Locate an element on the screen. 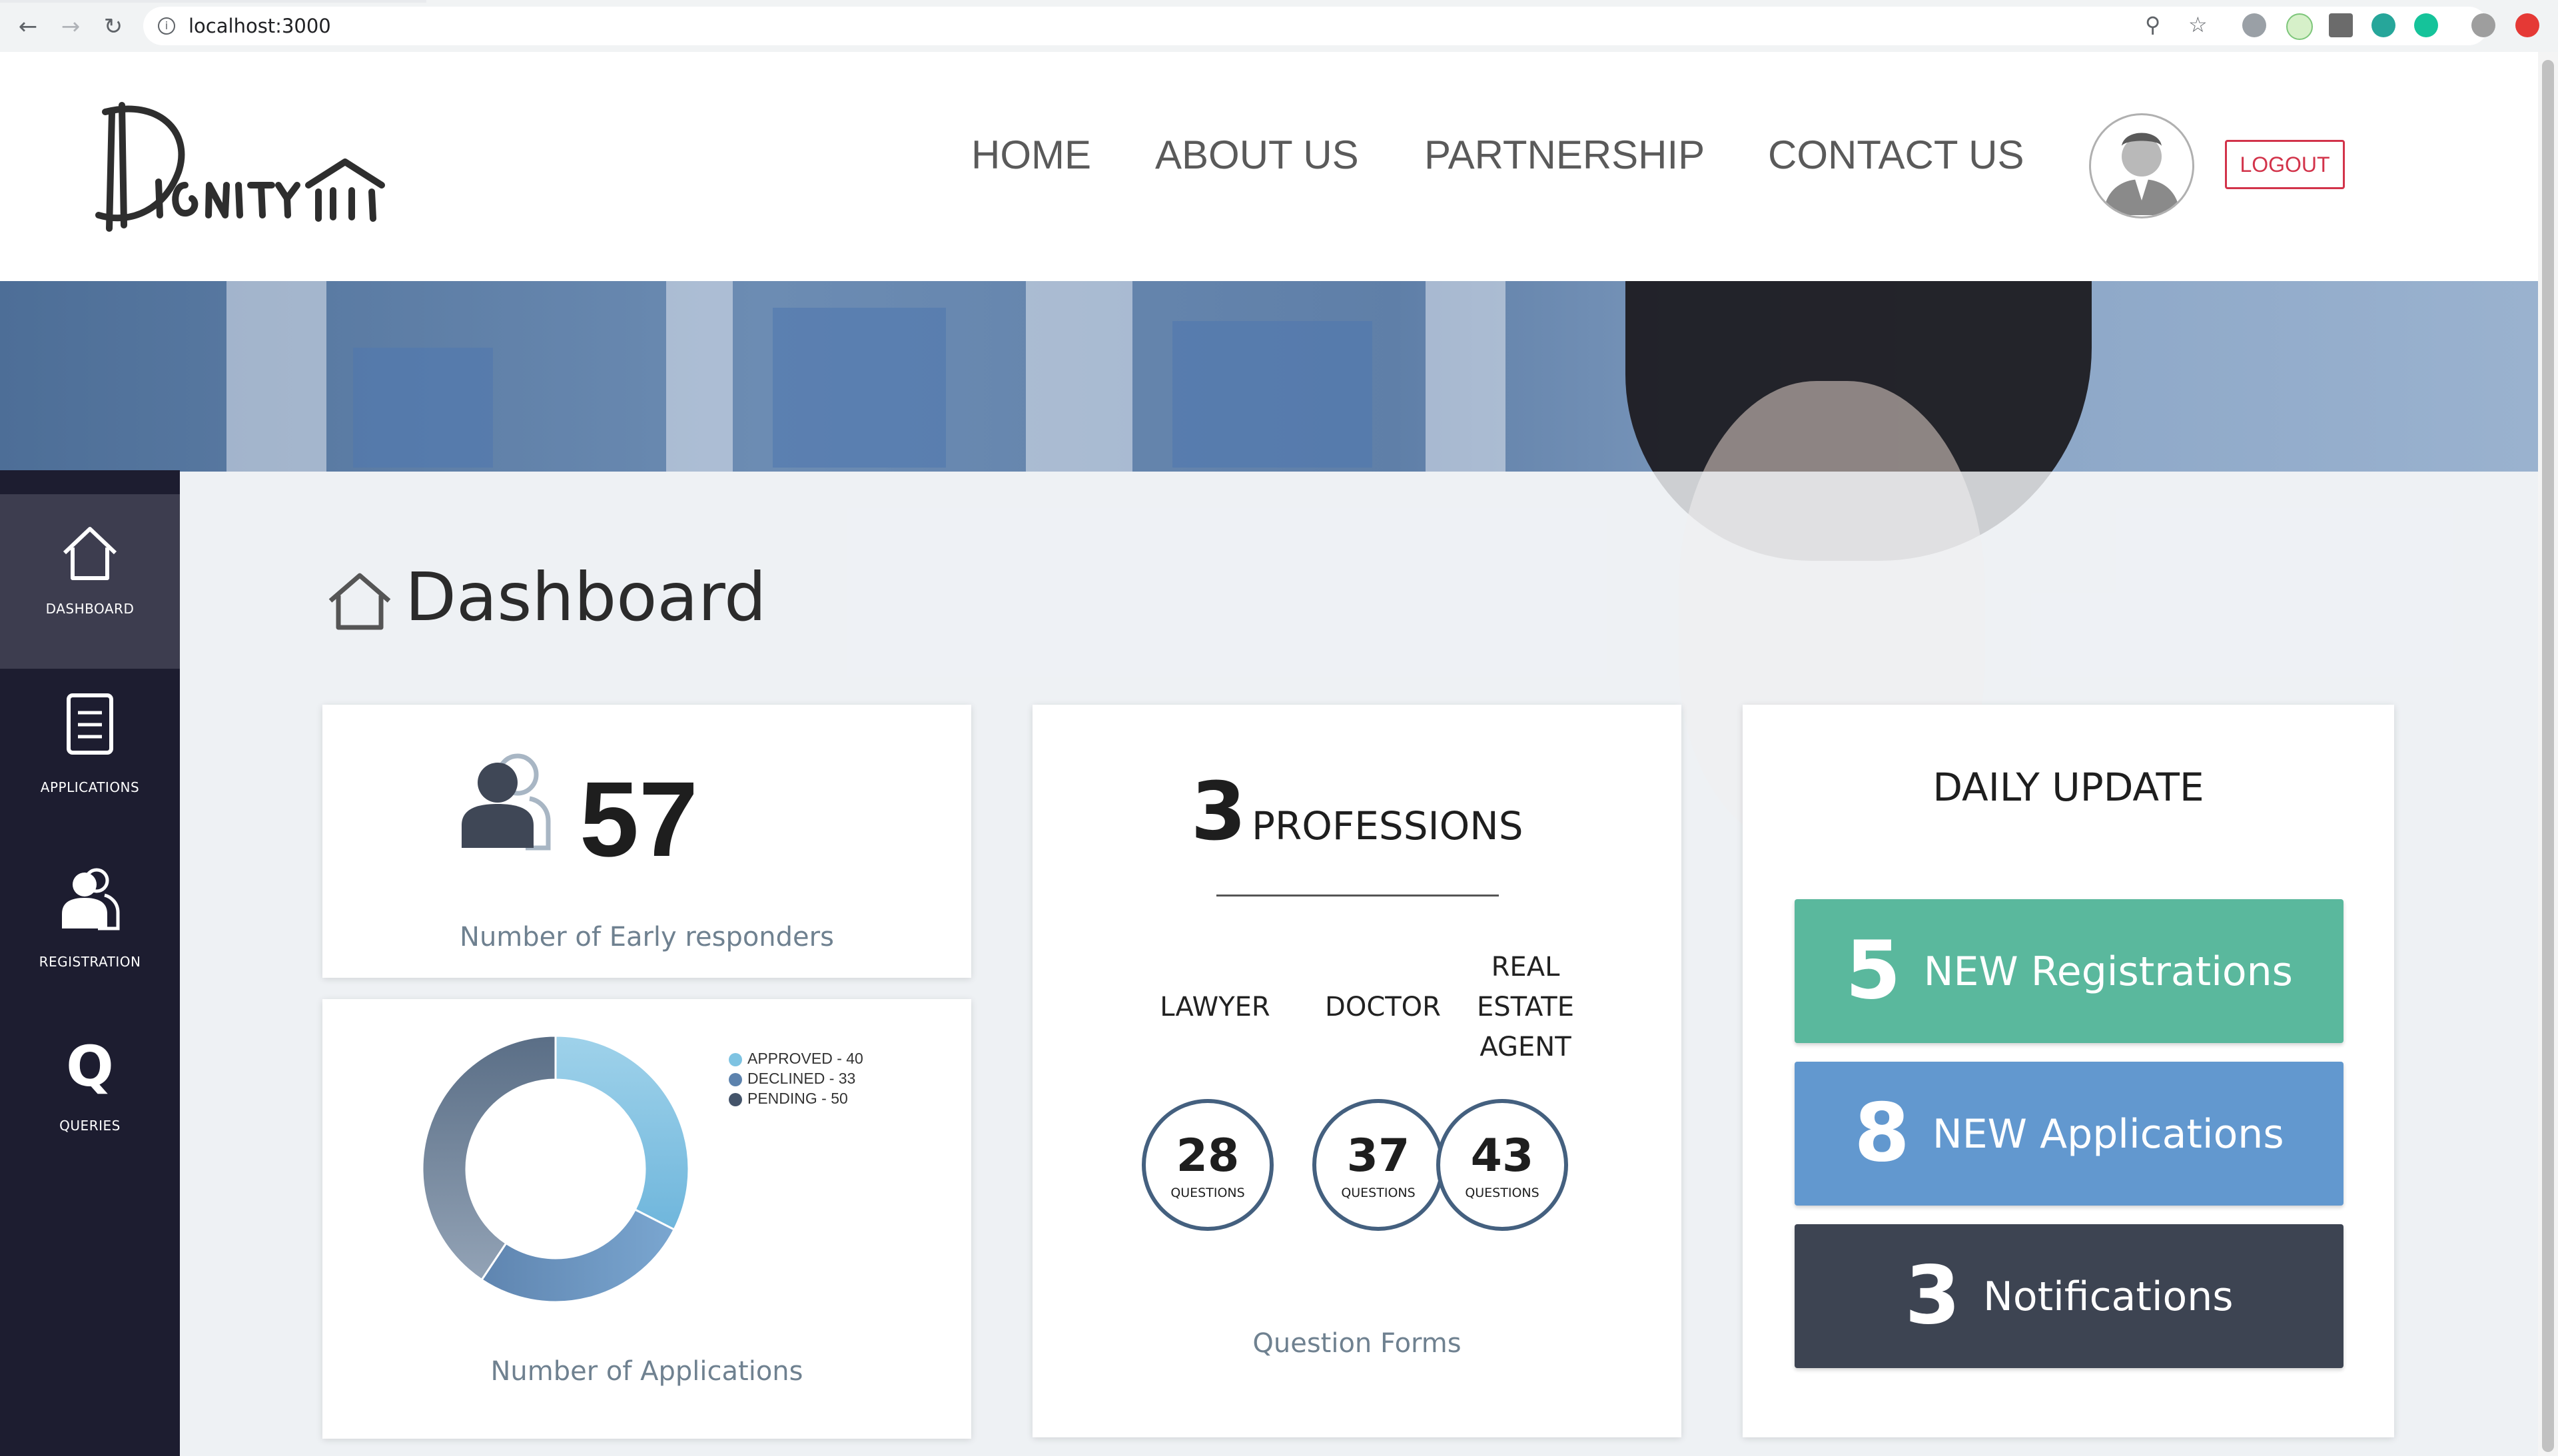 This screenshot has width=2558, height=1456. legend-item-approved: APPROVED - 40 is located at coordinates (796, 1060).